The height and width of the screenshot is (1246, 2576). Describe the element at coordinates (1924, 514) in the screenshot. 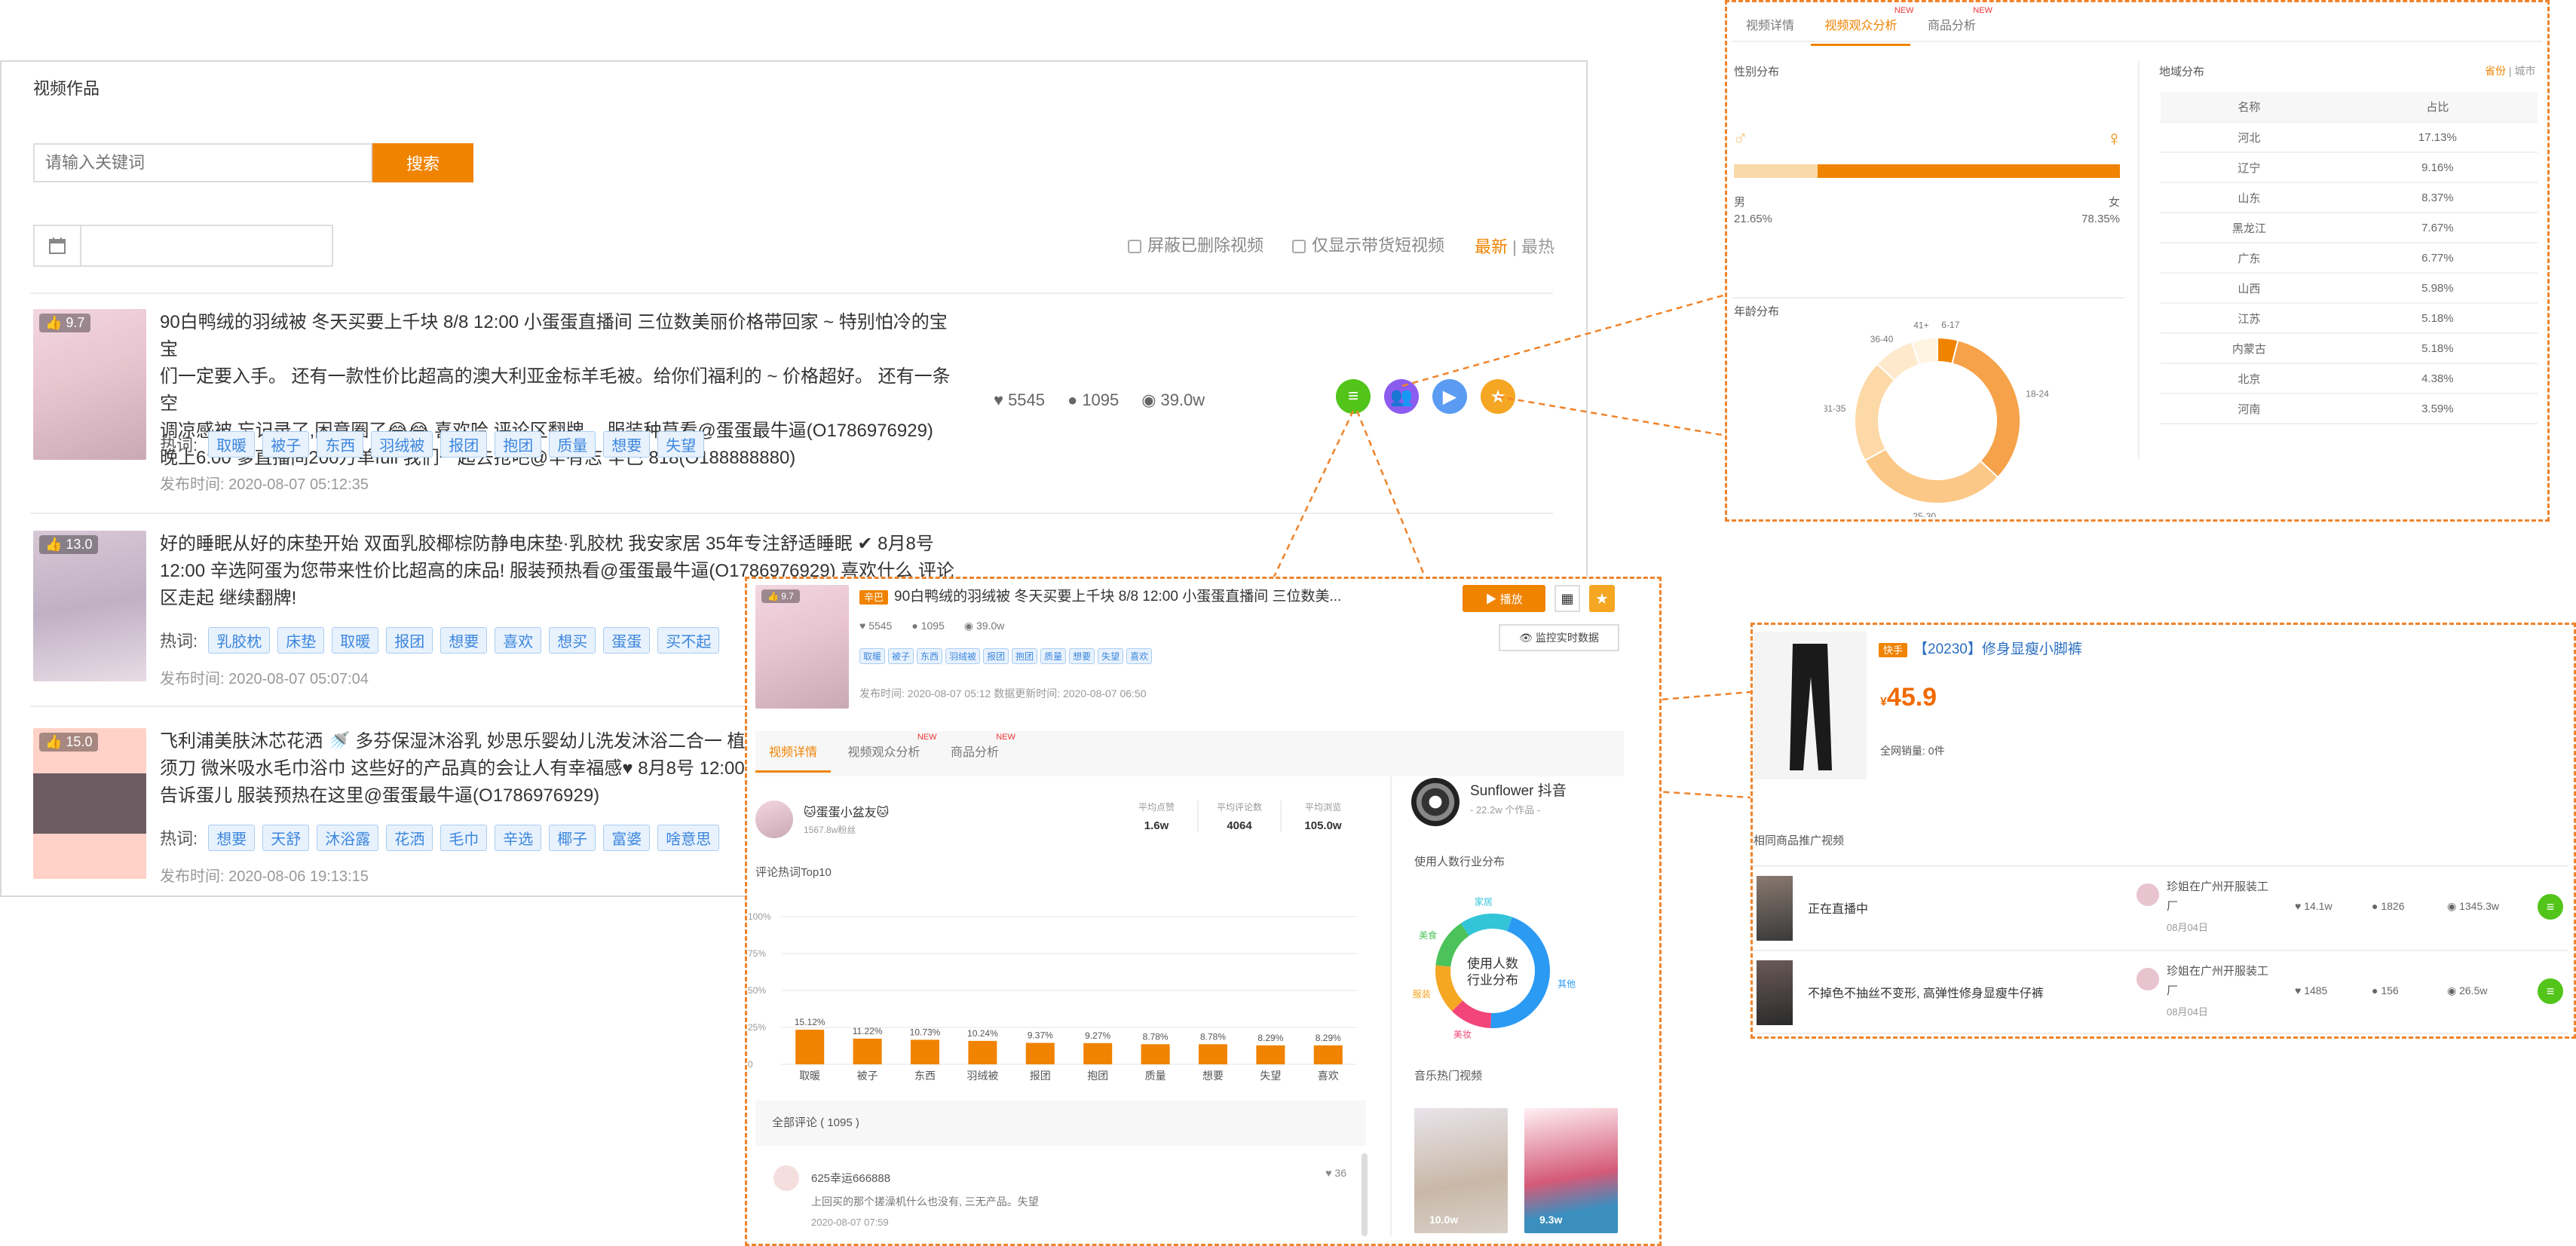

I see `age-label: 25-30` at that location.